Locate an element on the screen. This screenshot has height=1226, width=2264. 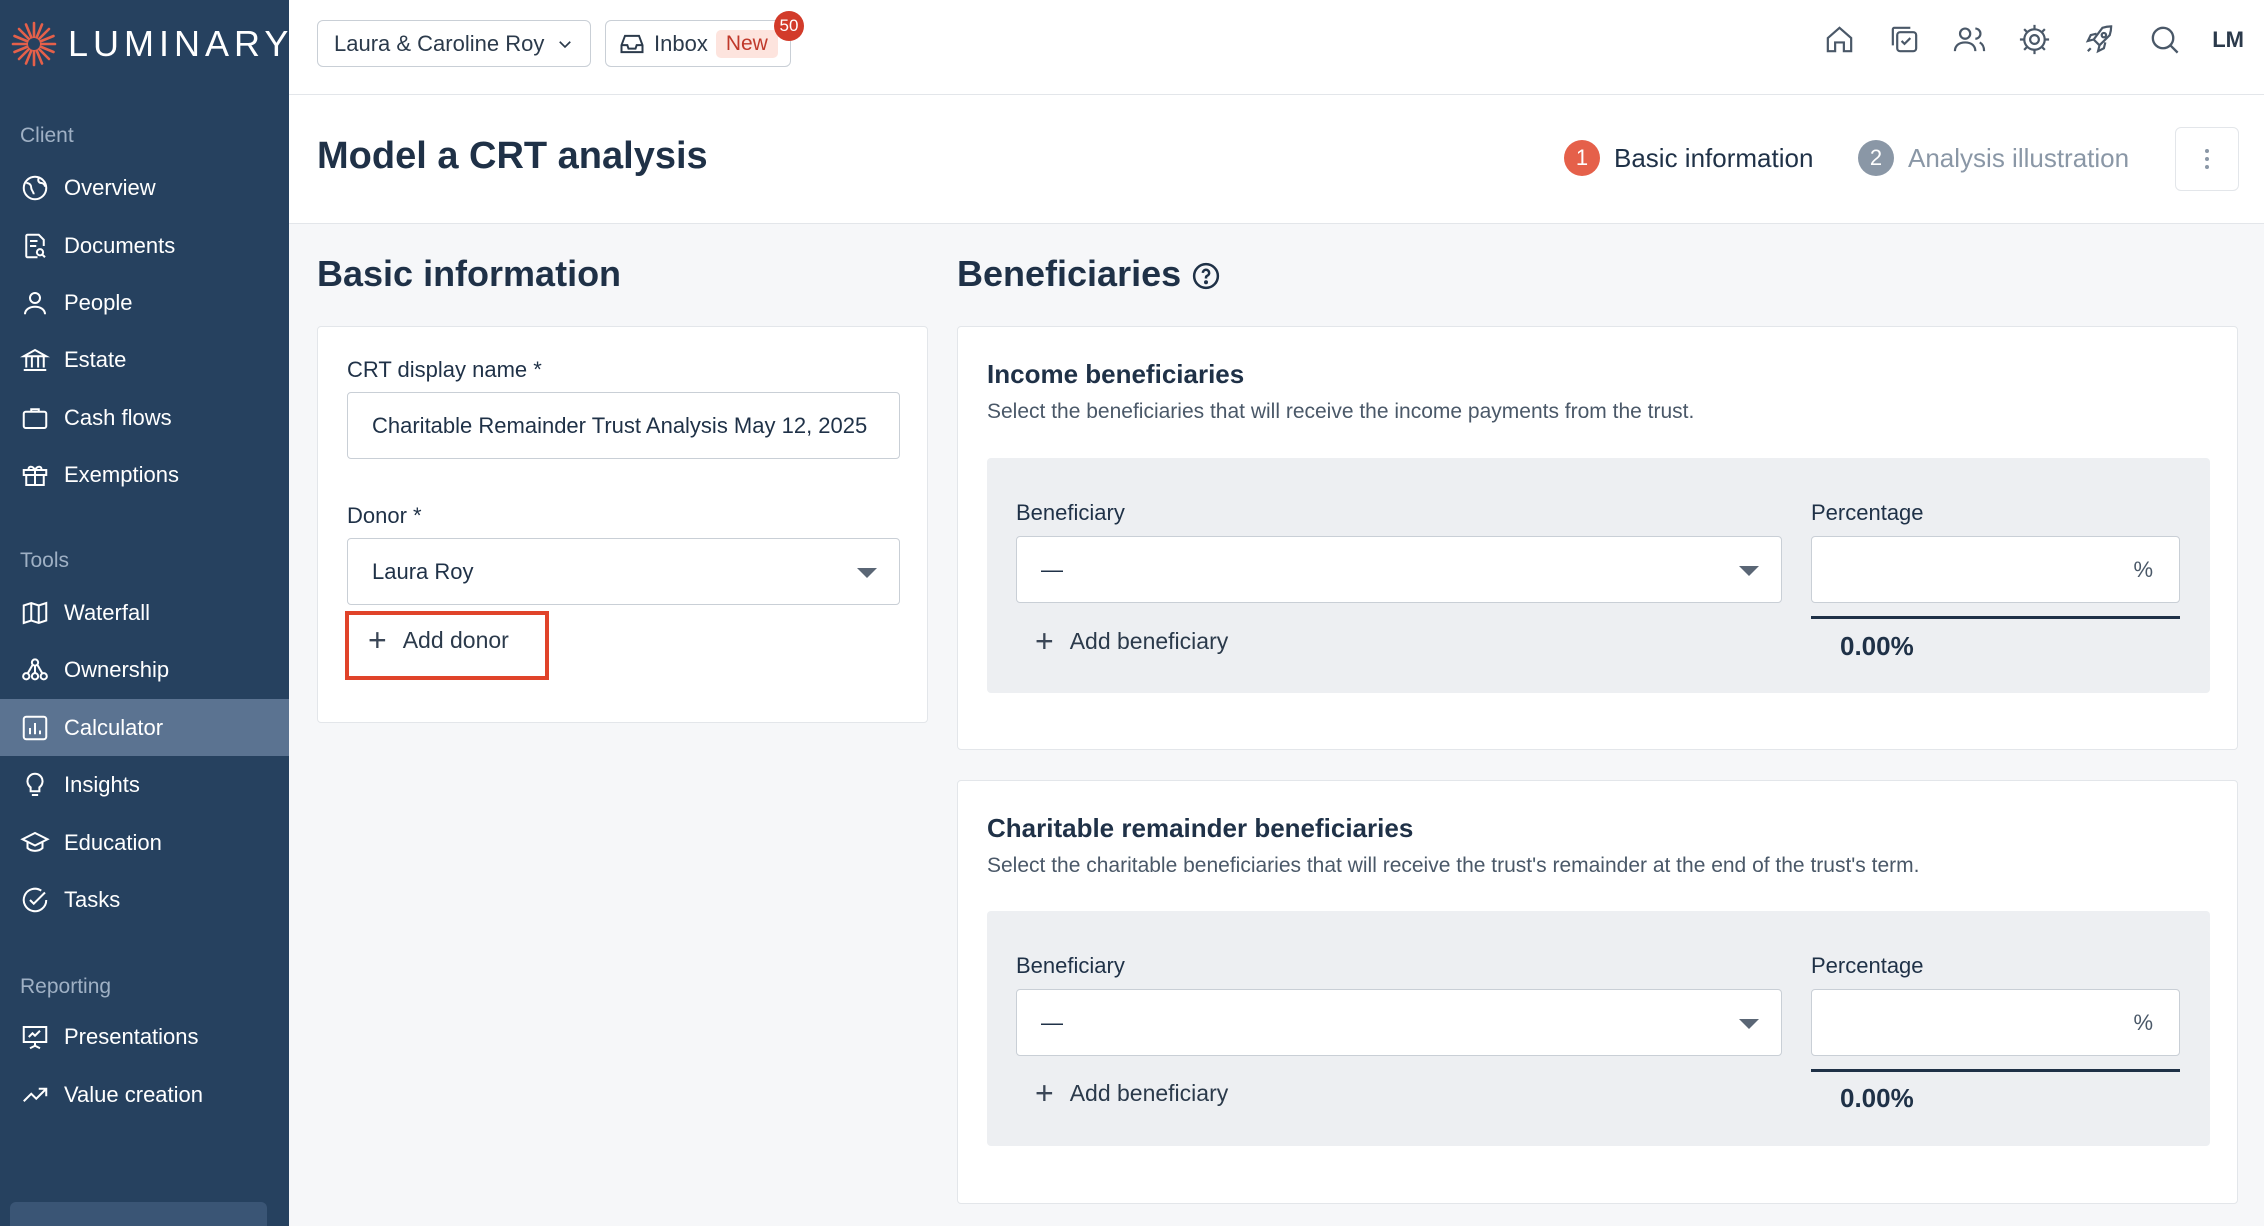
nav-item-label: Presentations is located at coordinates (131, 1036).